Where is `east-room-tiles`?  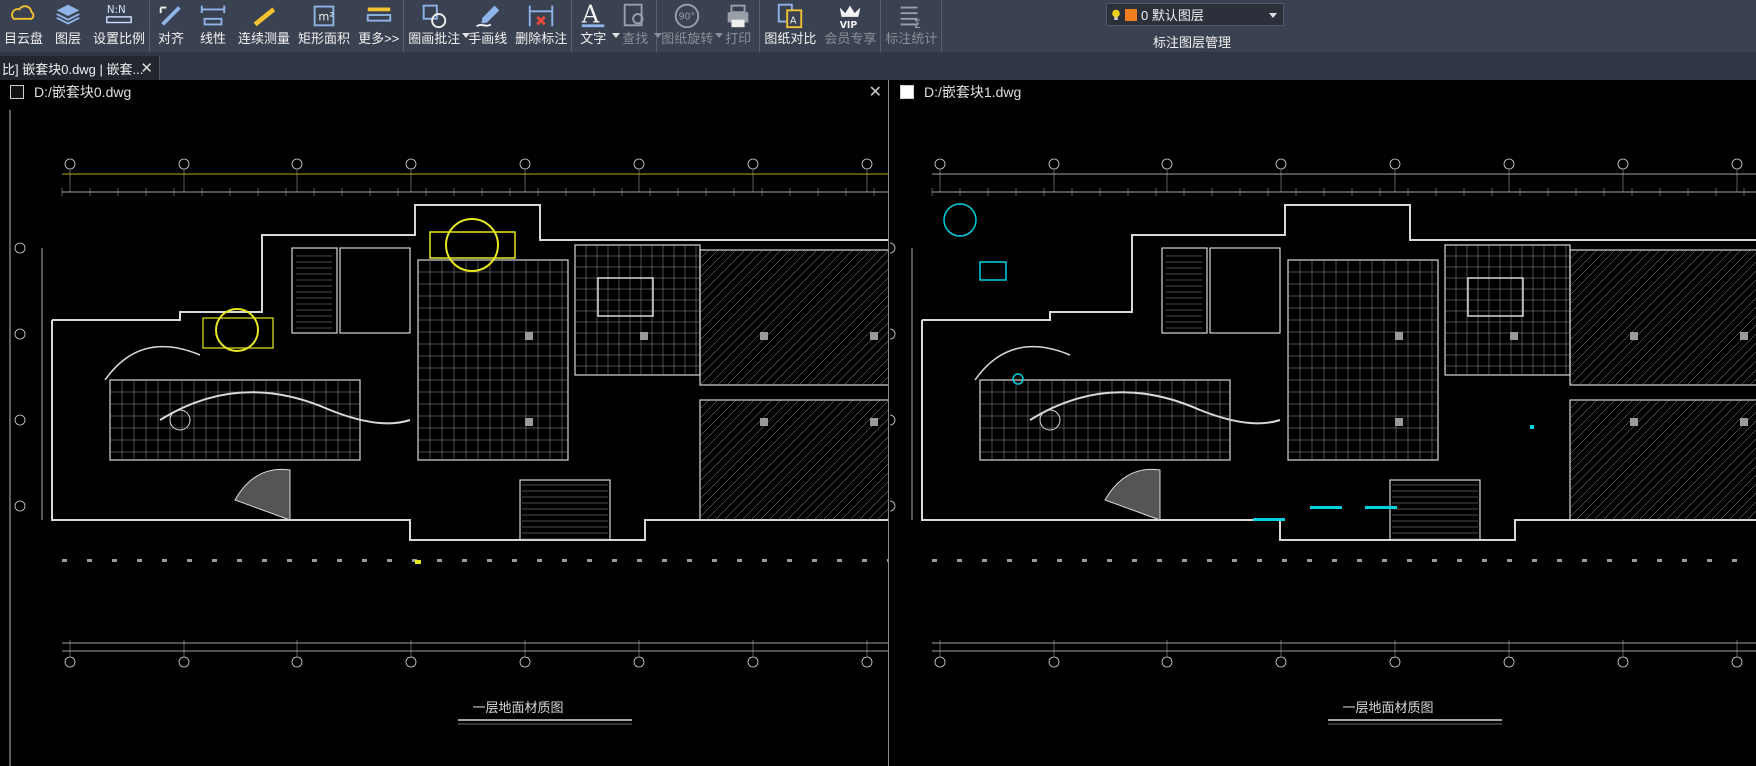 east-room-tiles is located at coordinates (637, 310).